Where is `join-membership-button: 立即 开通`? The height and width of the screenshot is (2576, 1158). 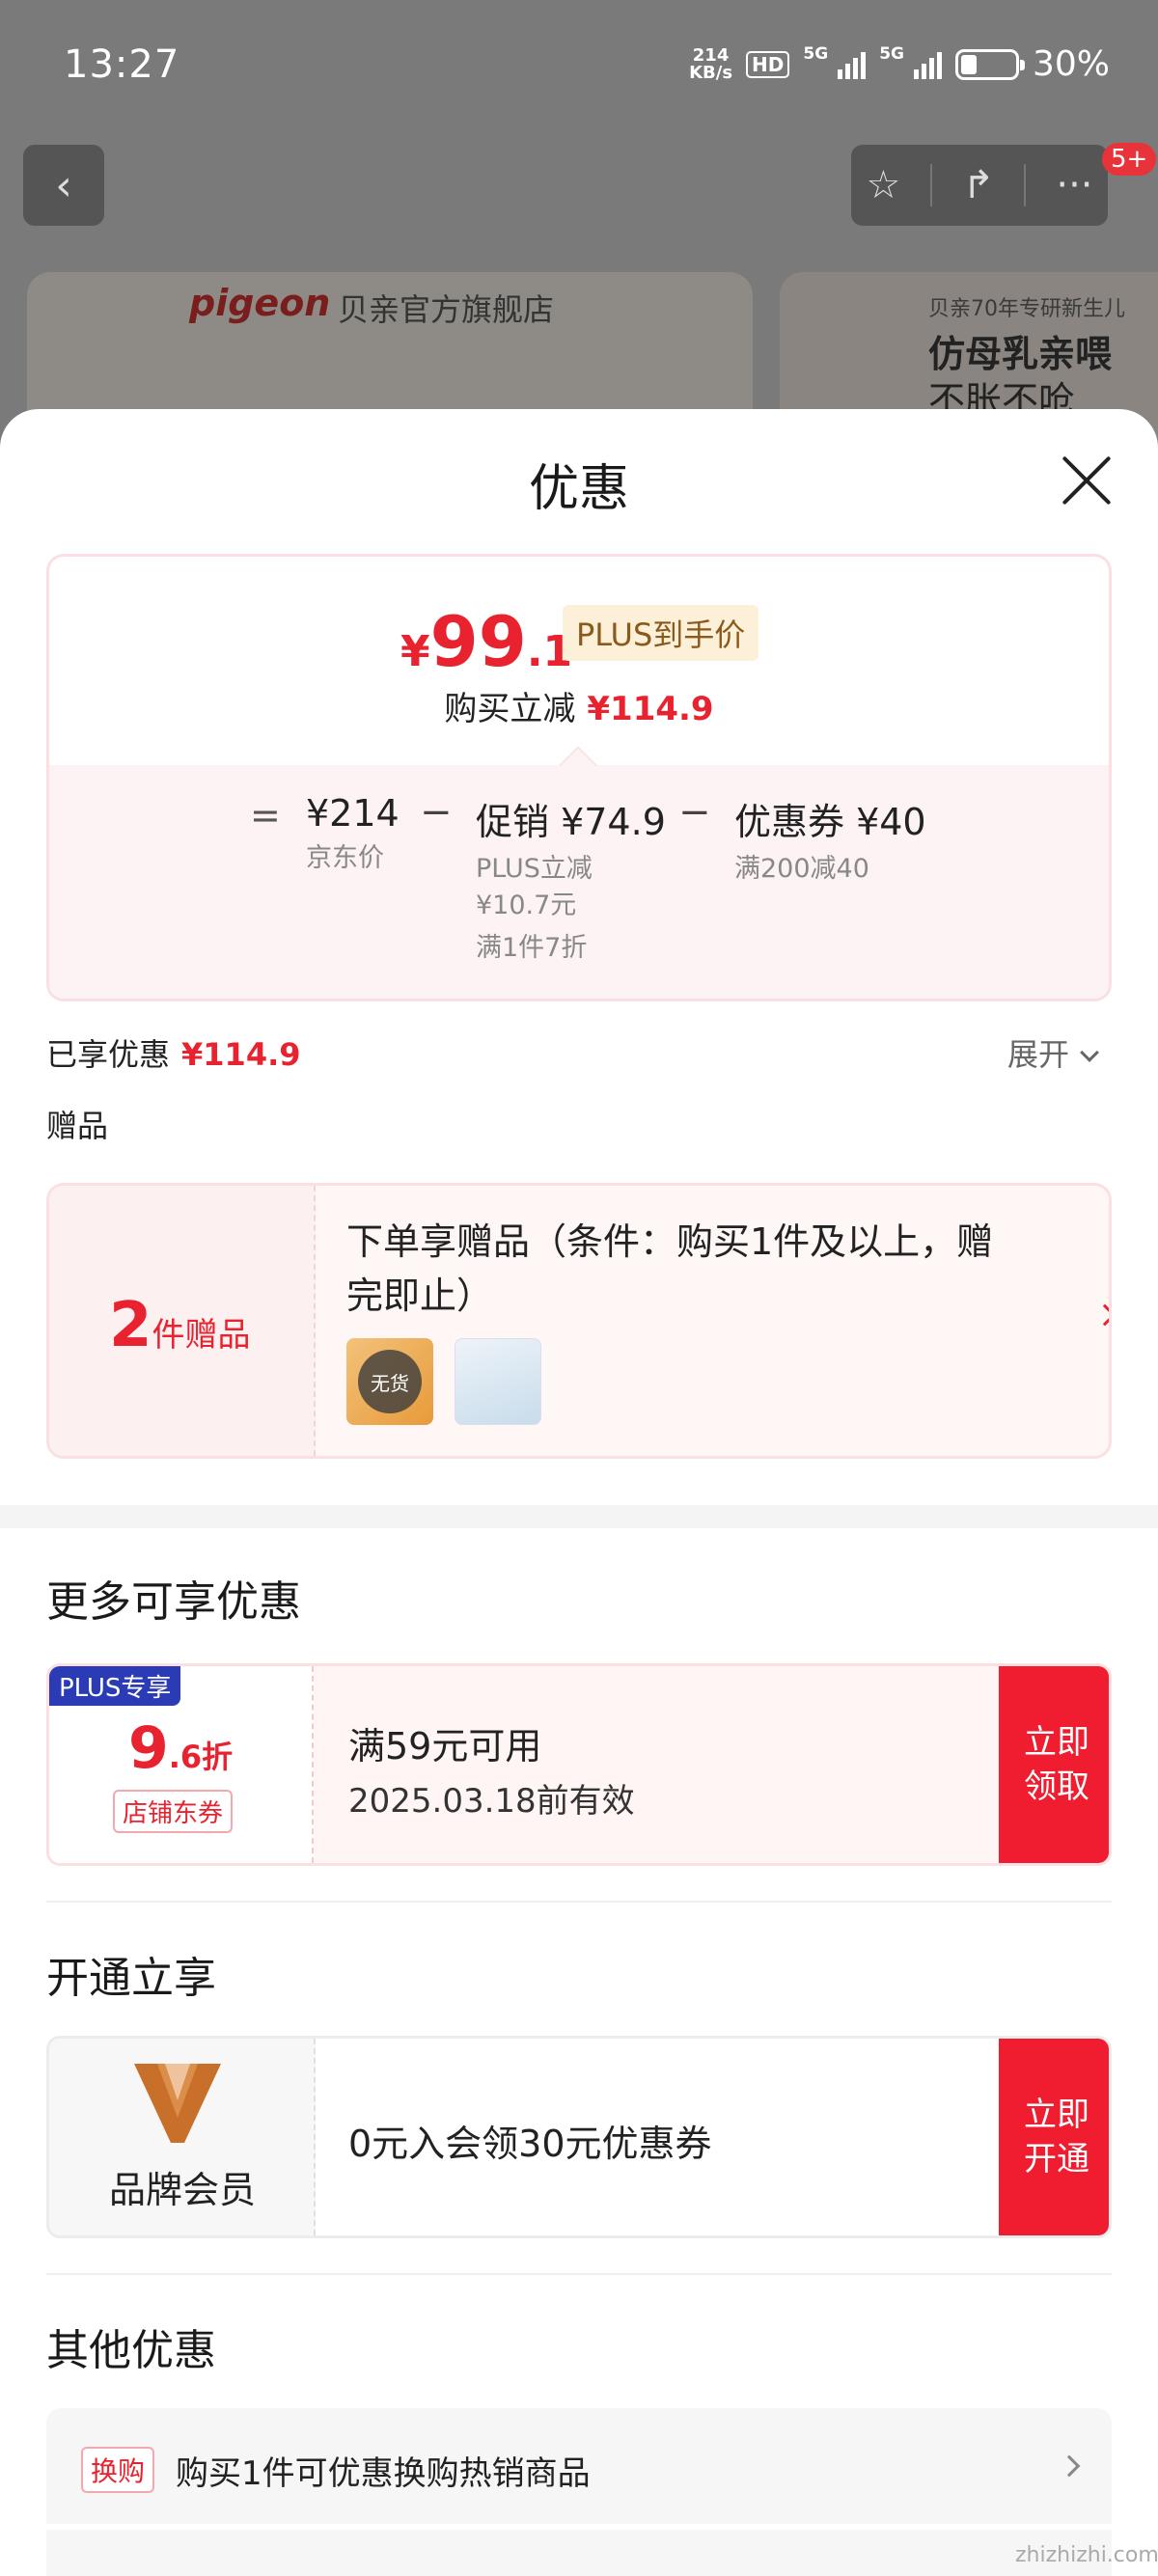 join-membership-button: 立即 开通 is located at coordinates (1054, 2137).